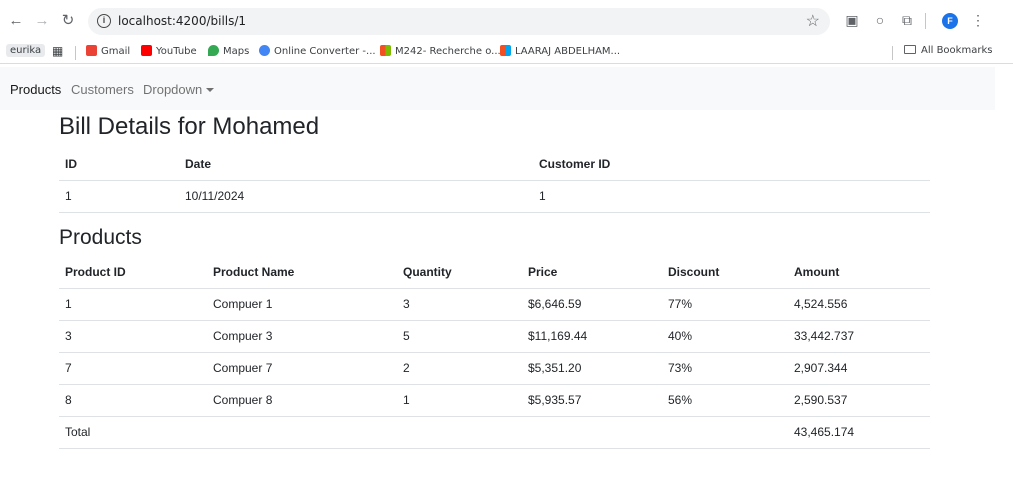 The height and width of the screenshot is (504, 1013). I want to click on youtube-icon, so click(146, 50).